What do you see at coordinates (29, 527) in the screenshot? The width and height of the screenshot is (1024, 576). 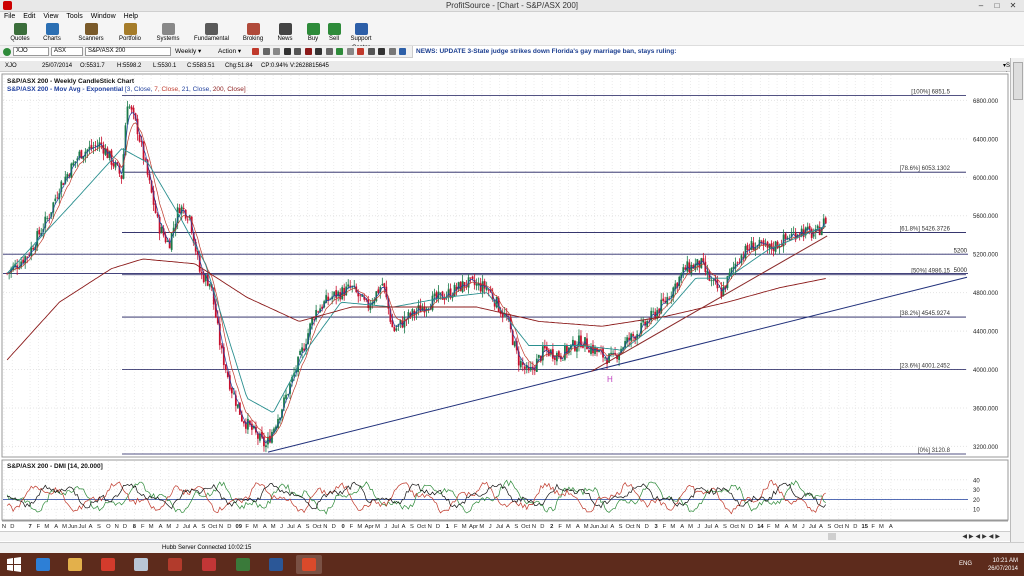 I see `x-tick-label: 7` at bounding box center [29, 527].